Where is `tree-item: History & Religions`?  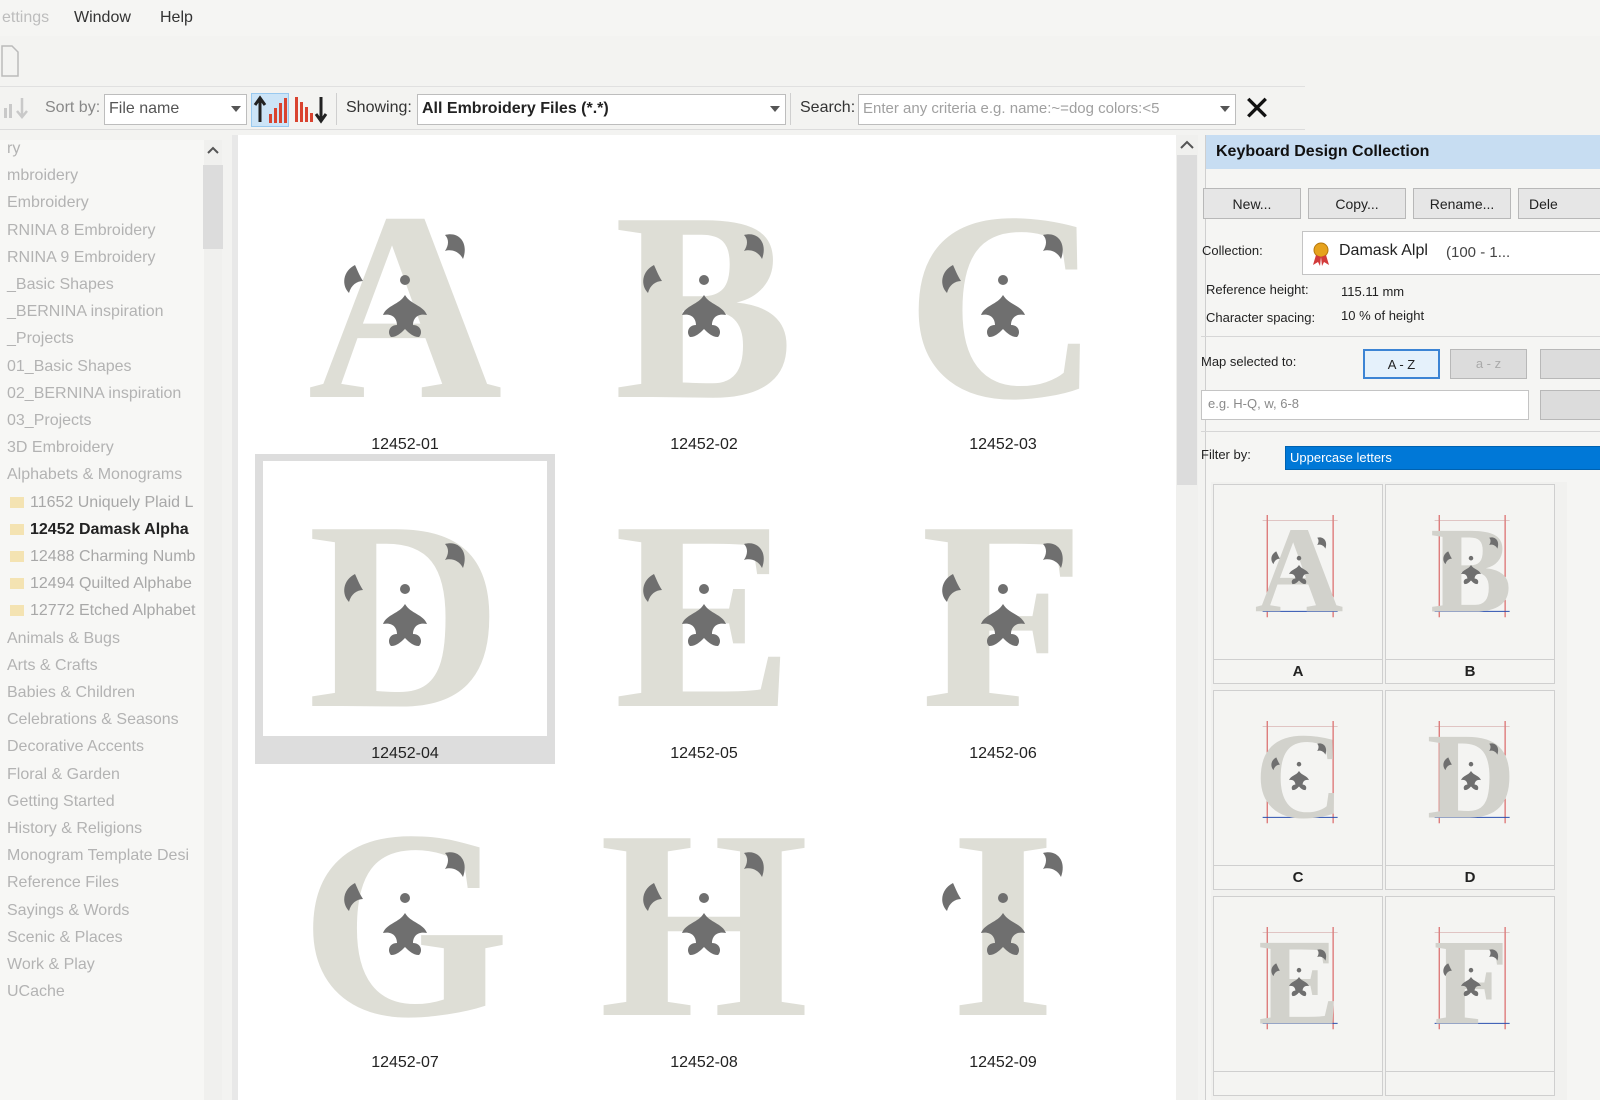 tree-item: History & Religions is located at coordinates (74, 833).